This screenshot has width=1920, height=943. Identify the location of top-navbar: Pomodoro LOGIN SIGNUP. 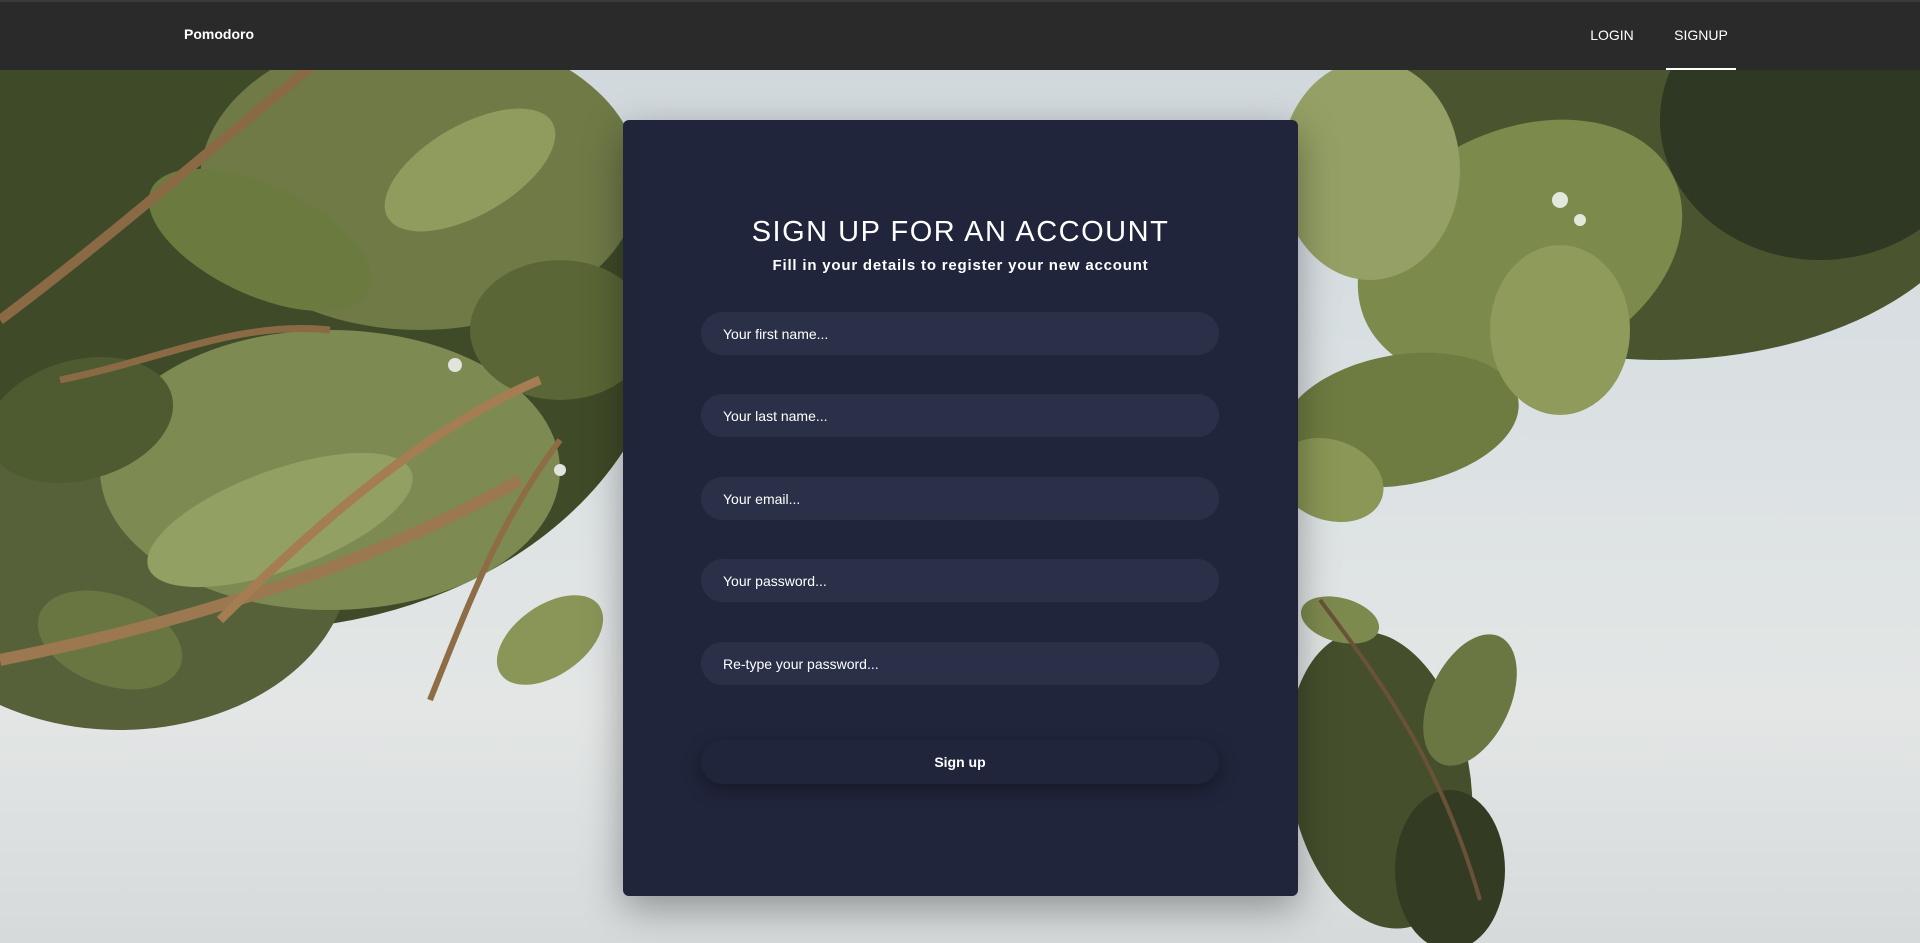
(960, 35).